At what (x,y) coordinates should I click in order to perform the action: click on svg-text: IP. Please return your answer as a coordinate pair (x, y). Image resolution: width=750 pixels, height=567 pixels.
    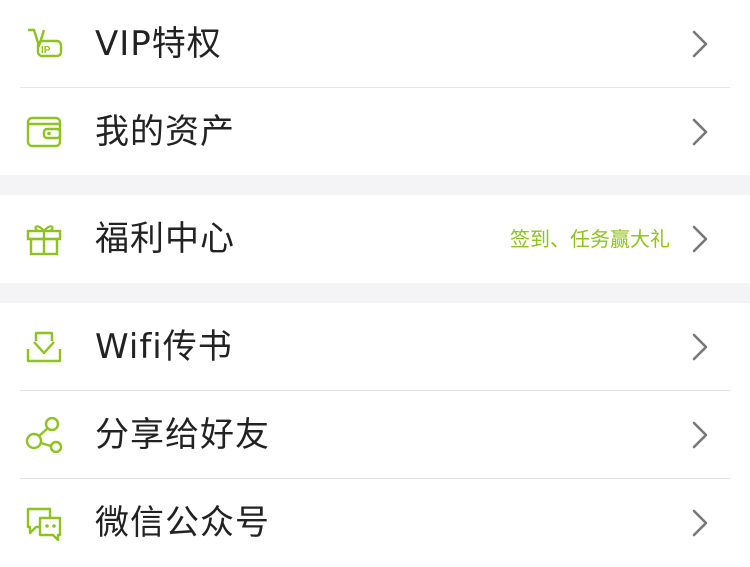
    Looking at the image, I should click on (46, 50).